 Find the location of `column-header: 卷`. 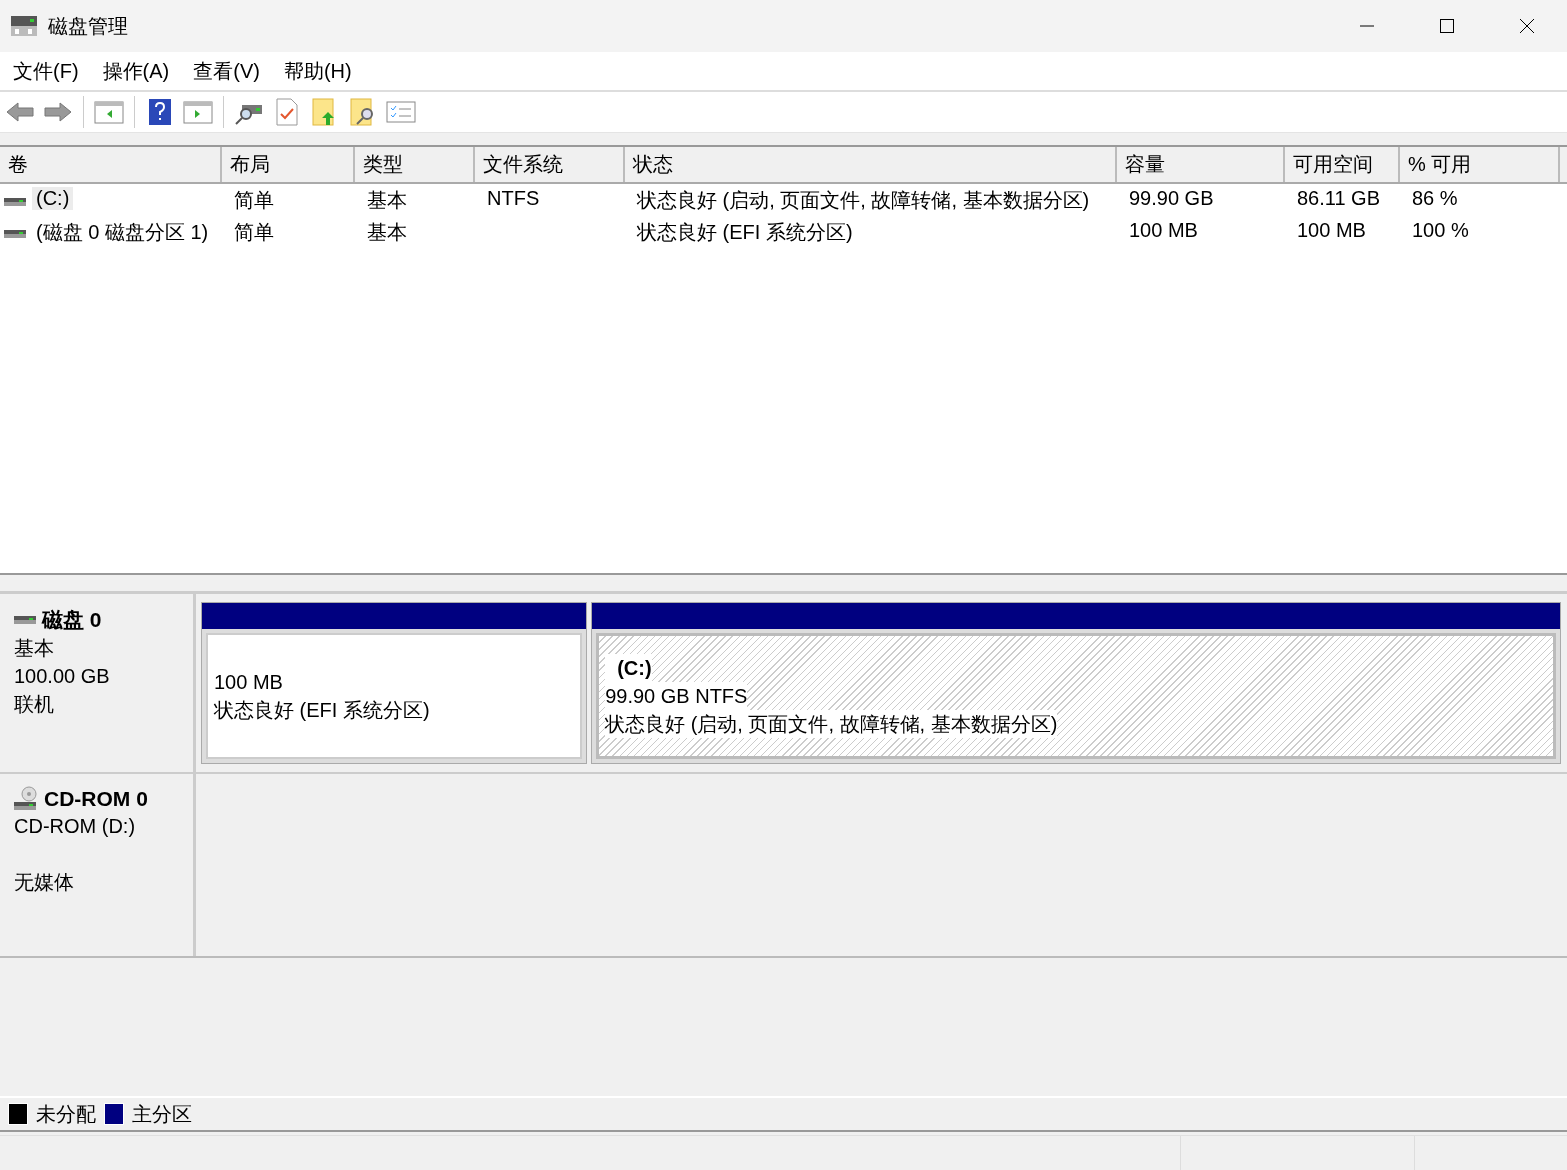

column-header: 卷 is located at coordinates (111, 164).